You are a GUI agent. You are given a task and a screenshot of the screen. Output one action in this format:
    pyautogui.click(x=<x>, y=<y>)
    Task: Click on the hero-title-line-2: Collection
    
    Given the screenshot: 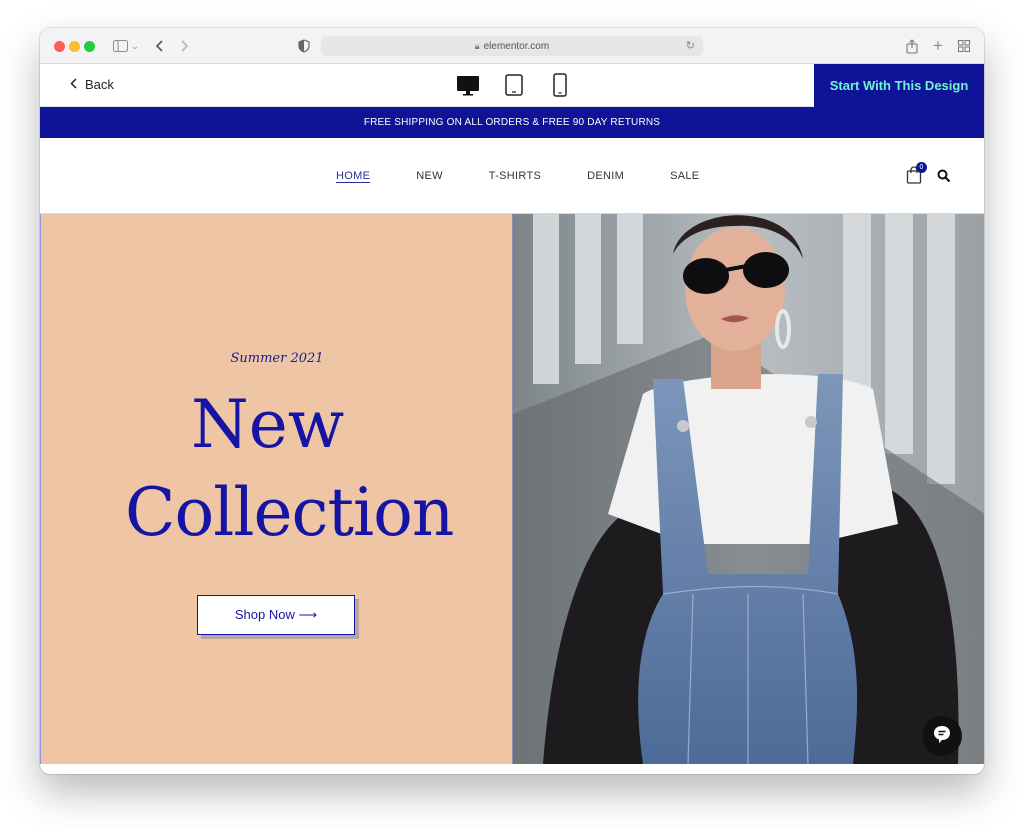 What is the action you would take?
    pyautogui.click(x=289, y=512)
    